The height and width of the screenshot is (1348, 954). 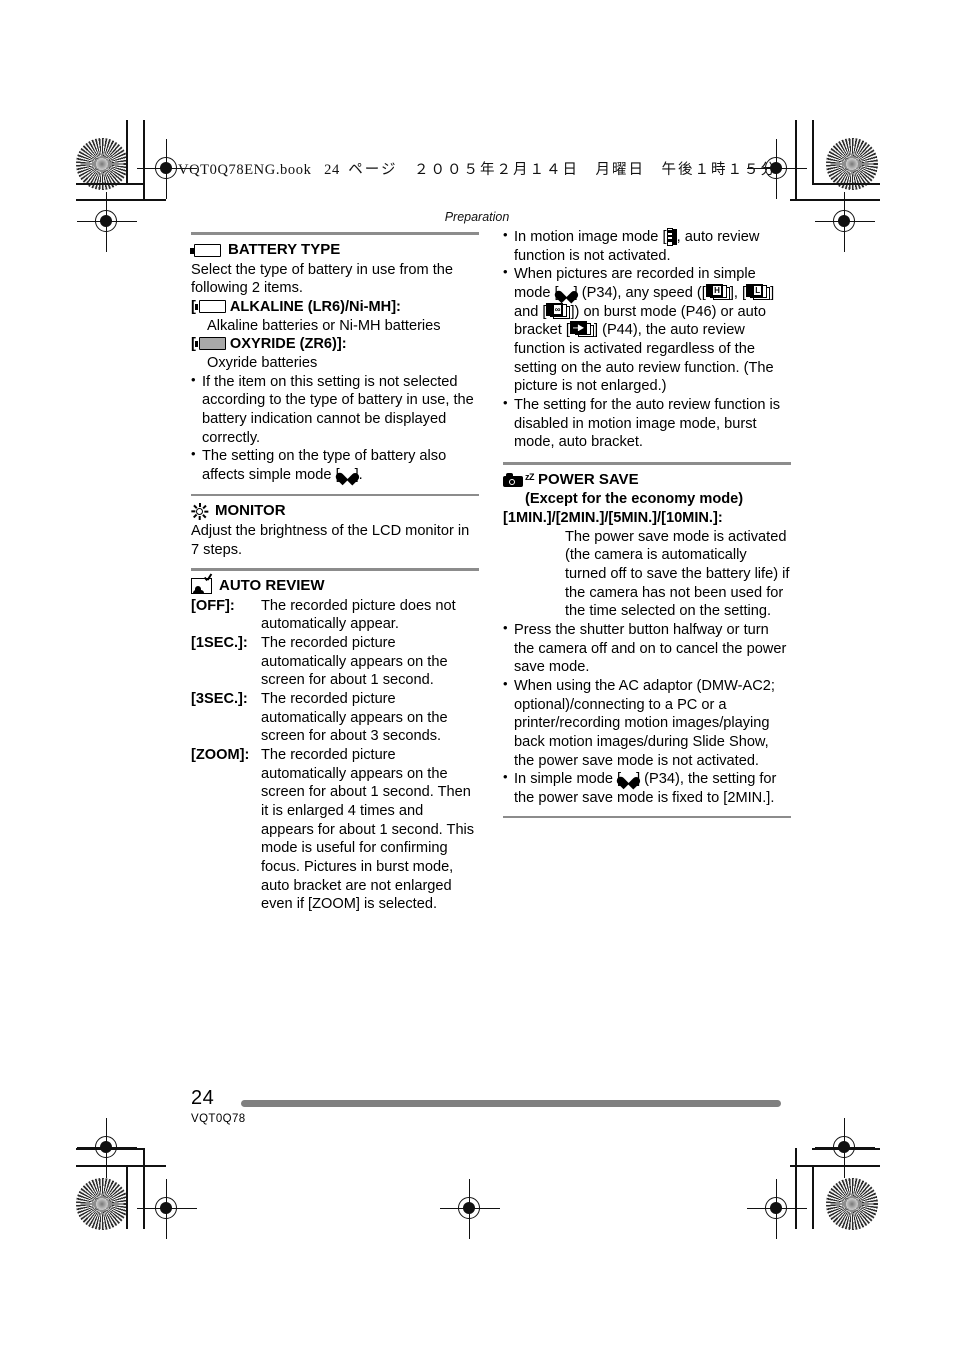 I want to click on registration-cross-right-lower, so click(x=845, y=1148).